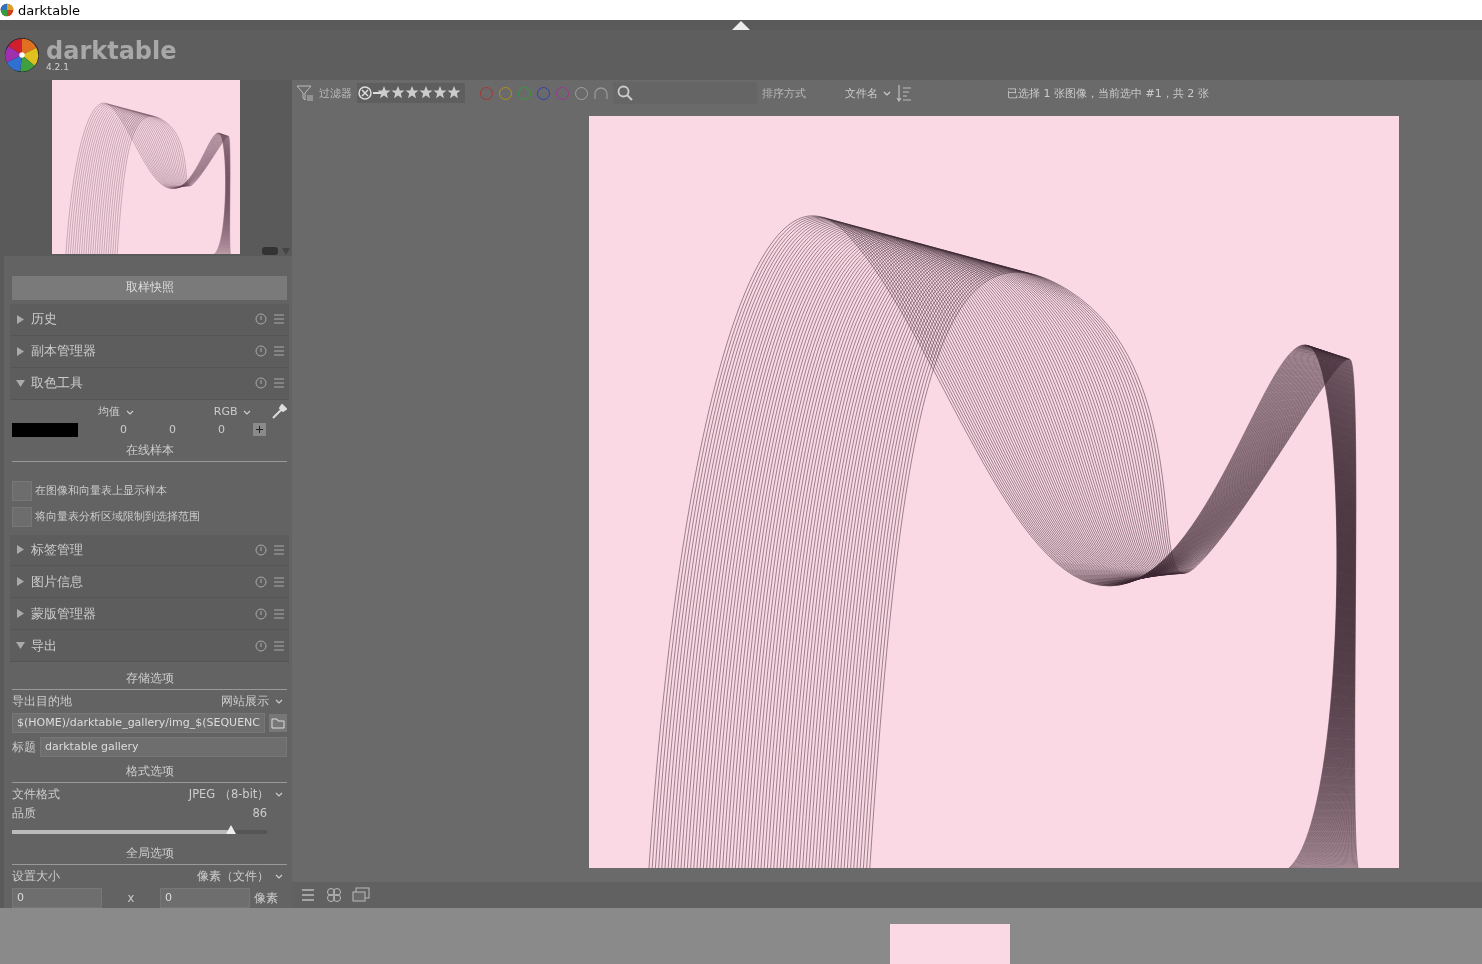 Image resolution: width=1482 pixels, height=964 pixels. I want to click on search-field, so click(685, 93).